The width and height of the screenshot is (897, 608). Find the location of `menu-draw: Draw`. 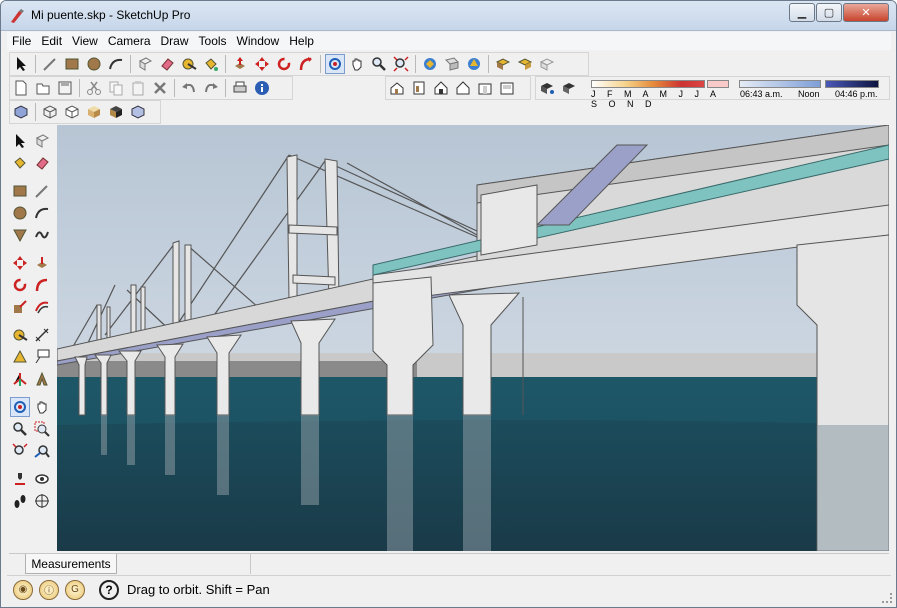

menu-draw: Draw is located at coordinates (175, 41).